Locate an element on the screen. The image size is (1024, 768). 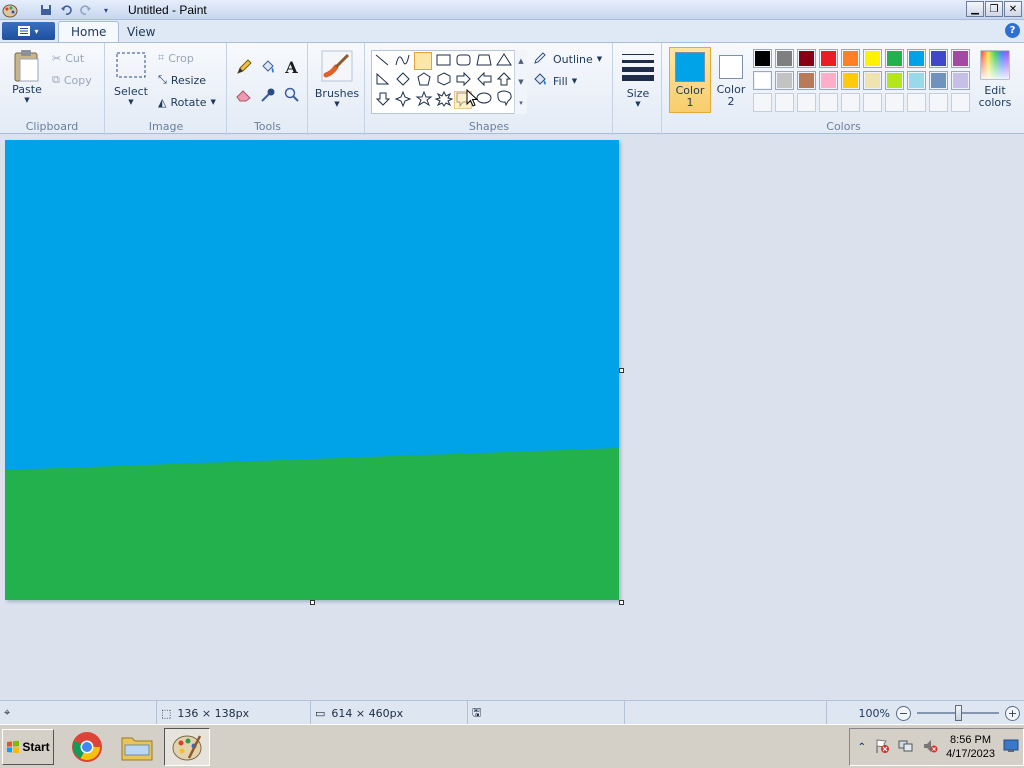
text-tool-icon: A is located at coordinates (291, 67).